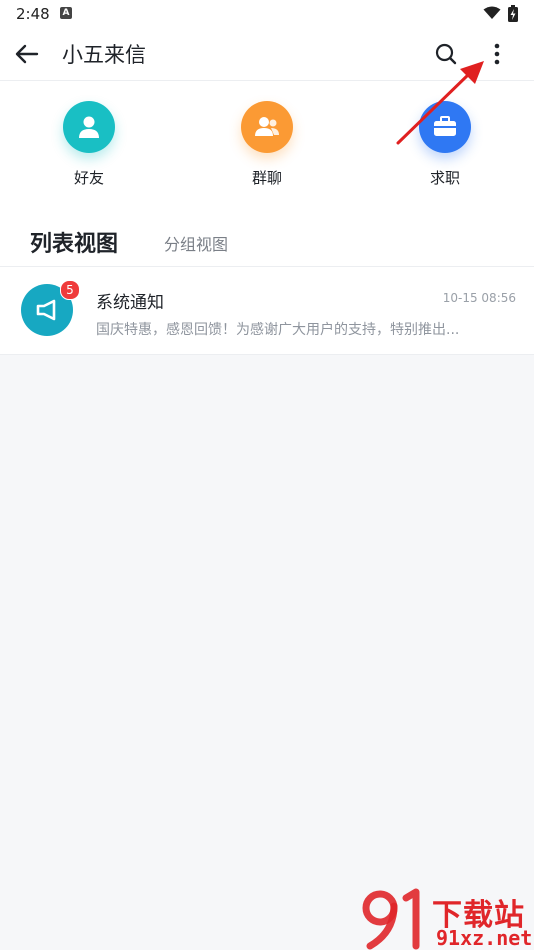 The image size is (534, 950). What do you see at coordinates (266, 178) in the screenshot?
I see `group-chat-label: 群聊` at bounding box center [266, 178].